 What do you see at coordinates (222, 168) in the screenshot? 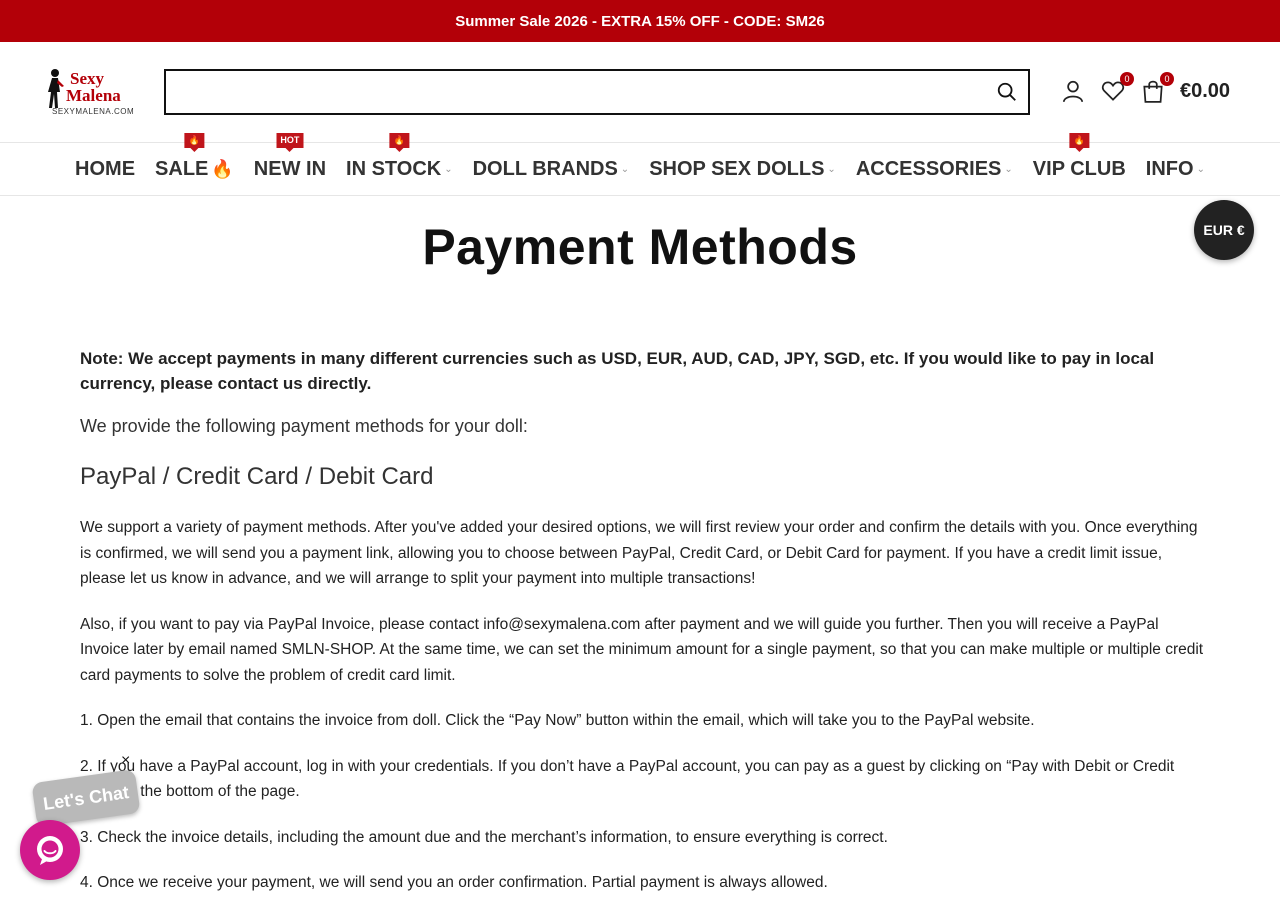
I see `flame-icon: 🔥` at bounding box center [222, 168].